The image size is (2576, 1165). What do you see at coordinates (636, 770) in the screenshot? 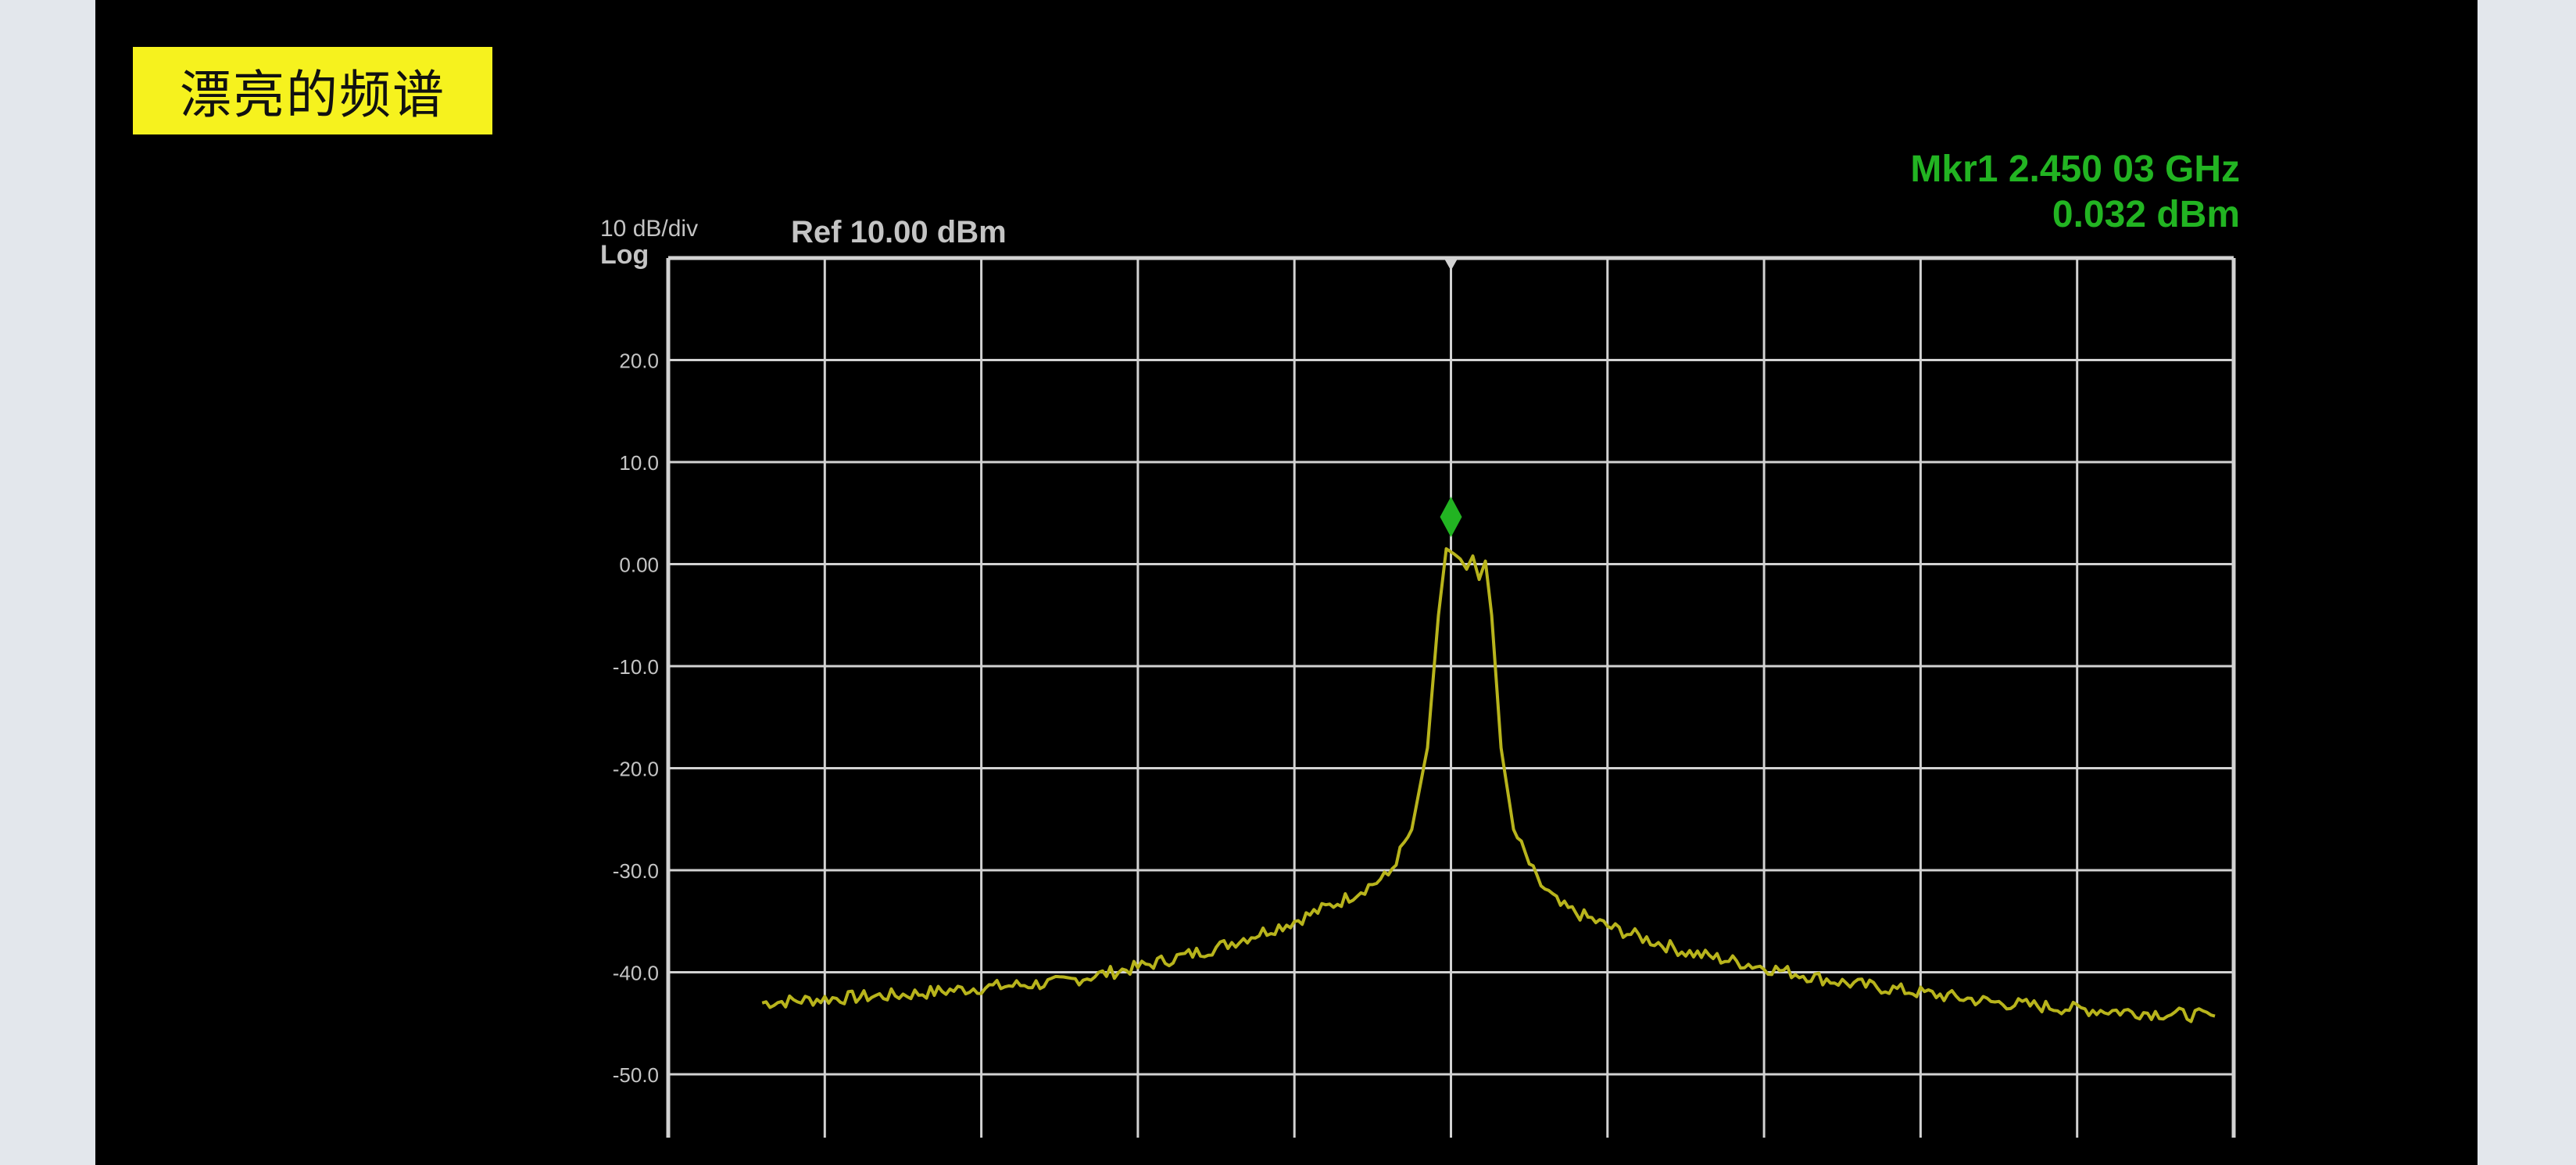
I see `y-tick-label: -20.0` at bounding box center [636, 770].